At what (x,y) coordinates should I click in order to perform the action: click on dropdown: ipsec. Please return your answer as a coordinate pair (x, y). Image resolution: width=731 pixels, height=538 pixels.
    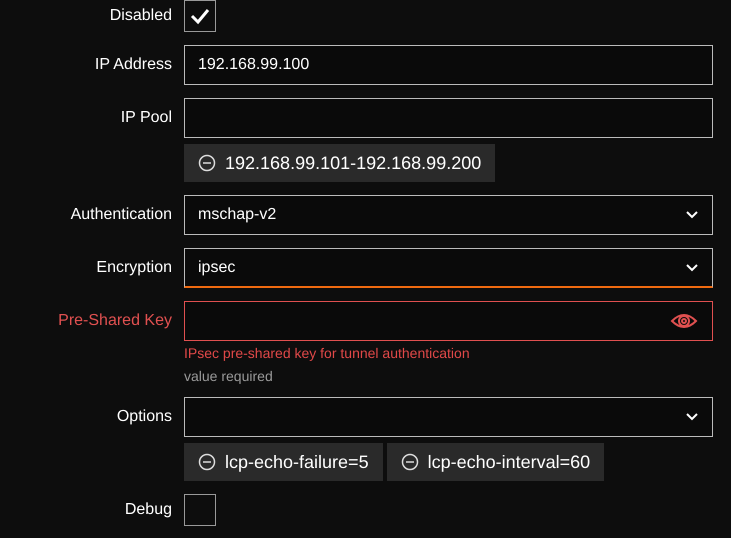
    Looking at the image, I should click on (448, 268).